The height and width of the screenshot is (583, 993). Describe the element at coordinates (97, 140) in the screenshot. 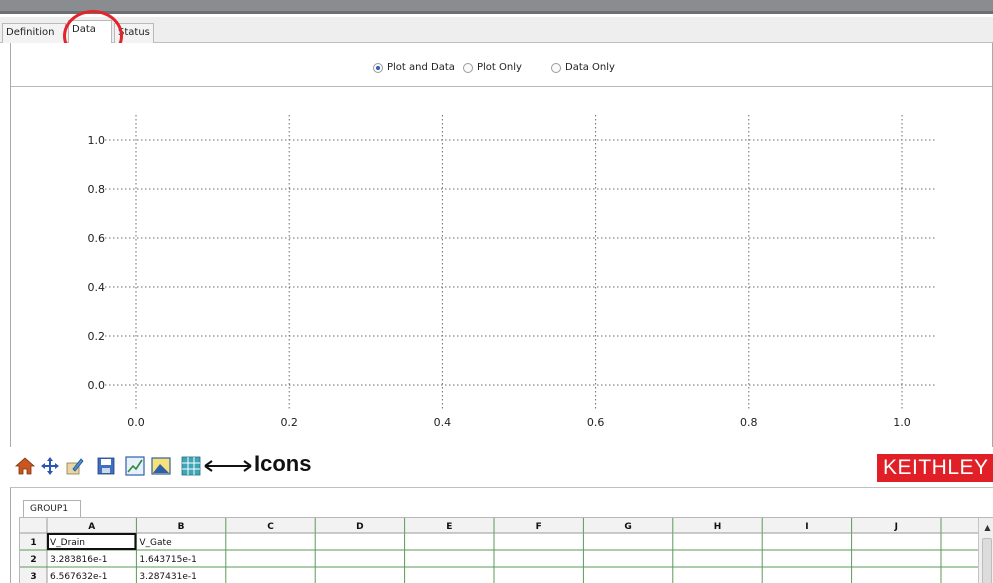

I see `y-tick-label: 1.0` at that location.